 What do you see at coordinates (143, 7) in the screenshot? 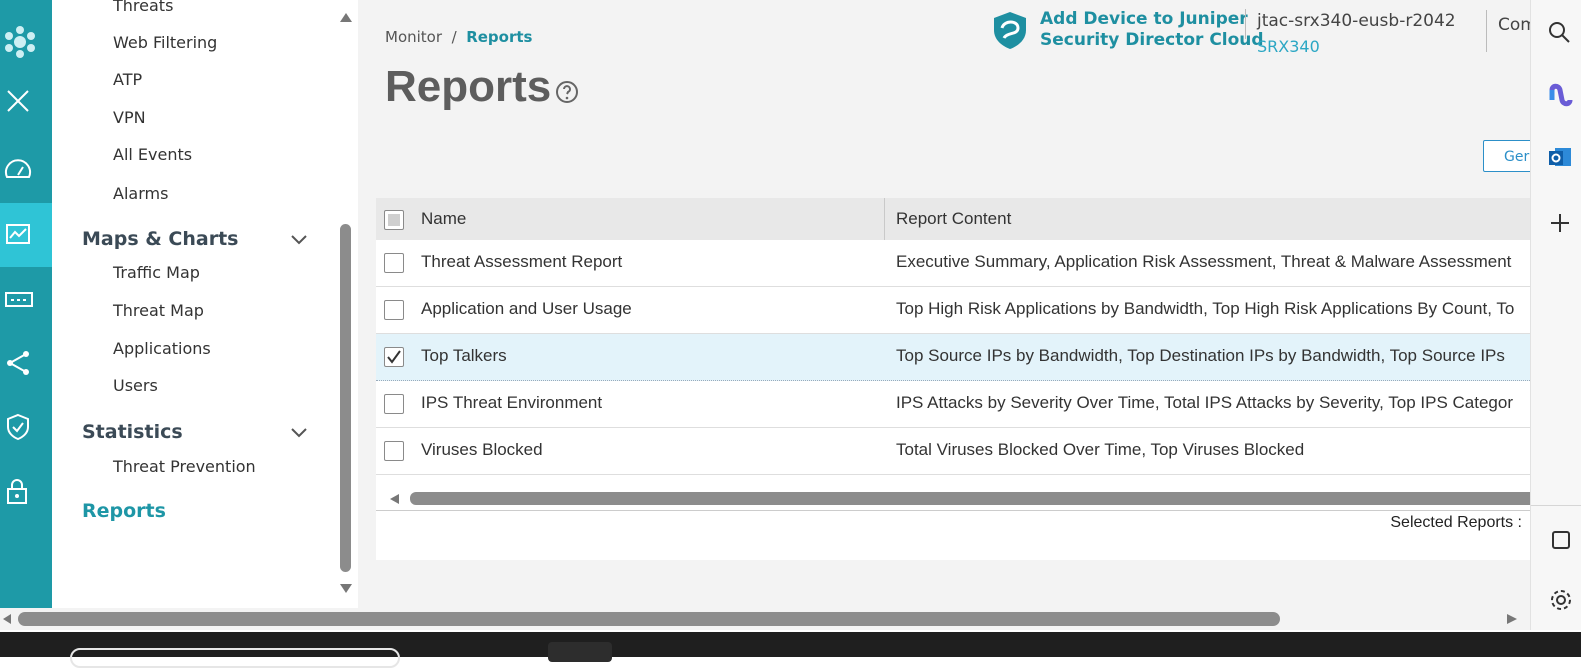
I see `nav-item-threats: Threats` at bounding box center [143, 7].